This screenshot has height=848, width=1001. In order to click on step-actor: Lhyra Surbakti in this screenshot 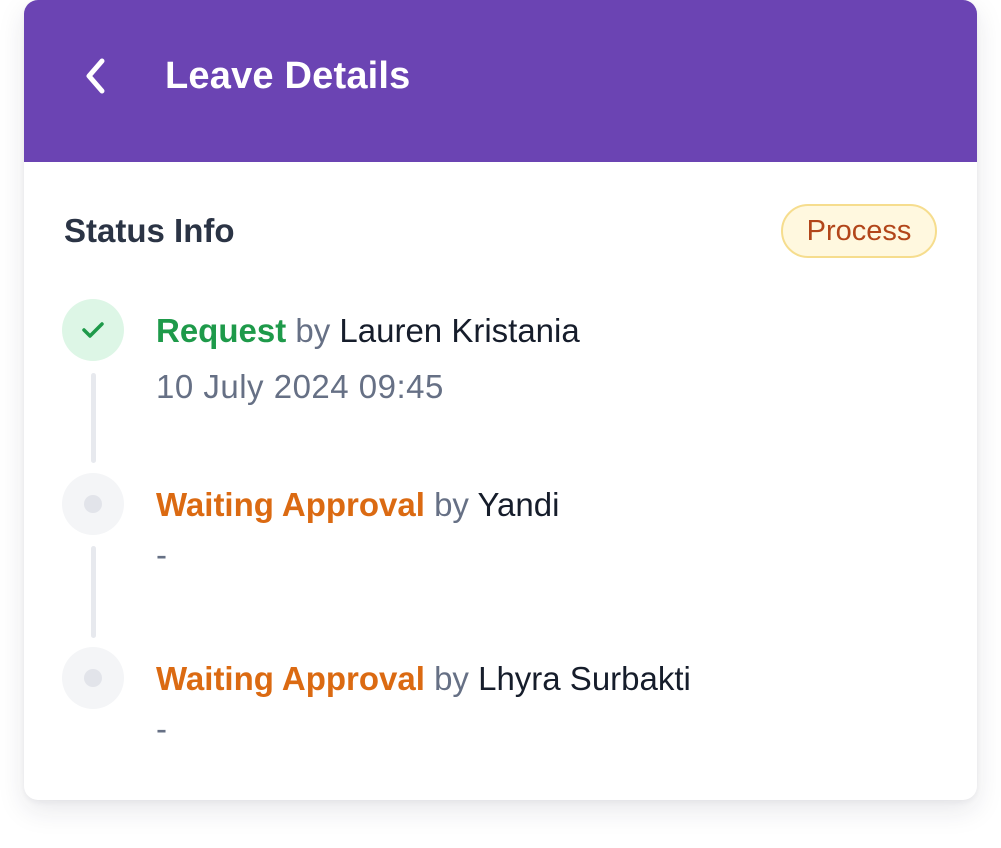, I will do `click(584, 678)`.